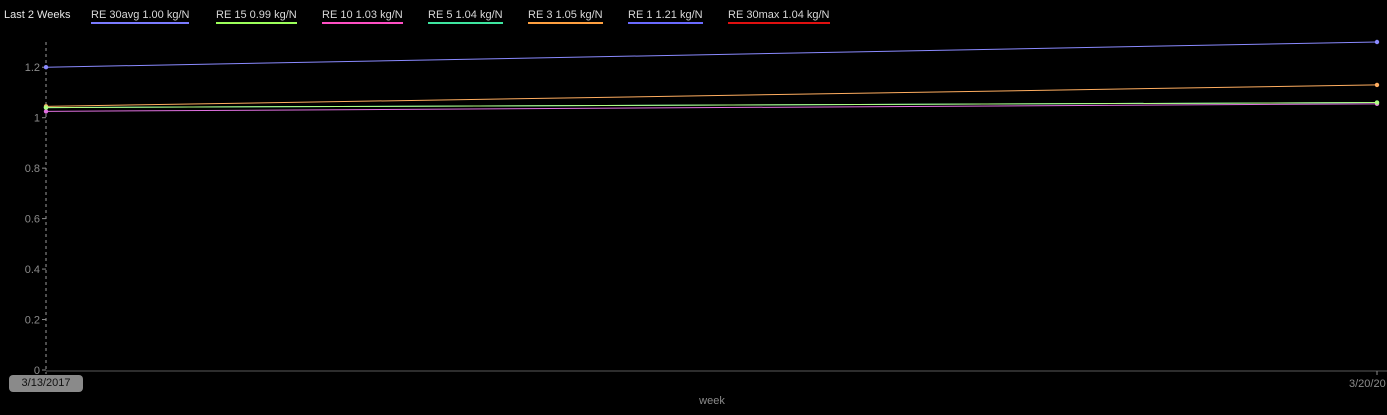  What do you see at coordinates (46, 383) in the screenshot?
I see `start-date-chip: 3/13/2017` at bounding box center [46, 383].